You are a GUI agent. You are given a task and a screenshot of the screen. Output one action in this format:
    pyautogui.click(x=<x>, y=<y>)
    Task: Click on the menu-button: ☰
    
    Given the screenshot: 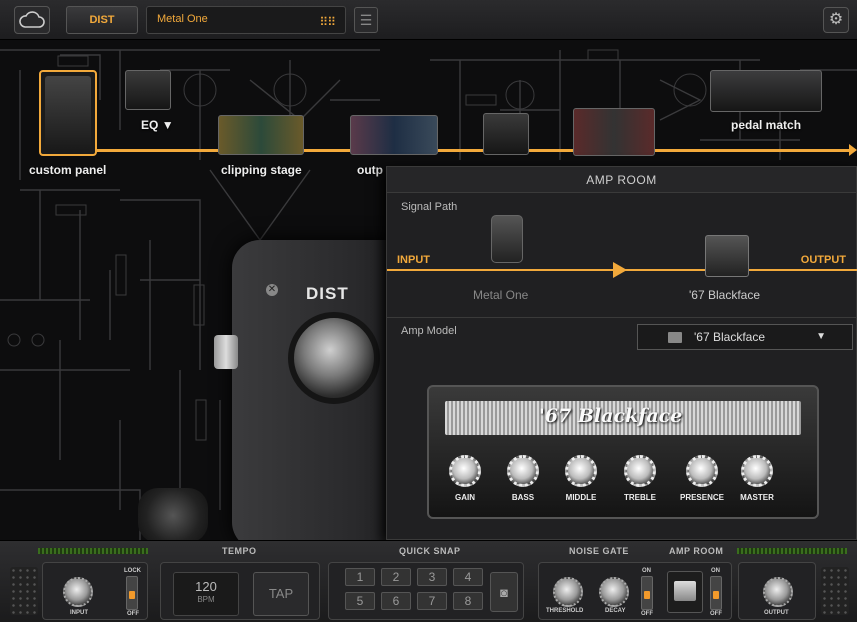 What is the action you would take?
    pyautogui.click(x=366, y=20)
    